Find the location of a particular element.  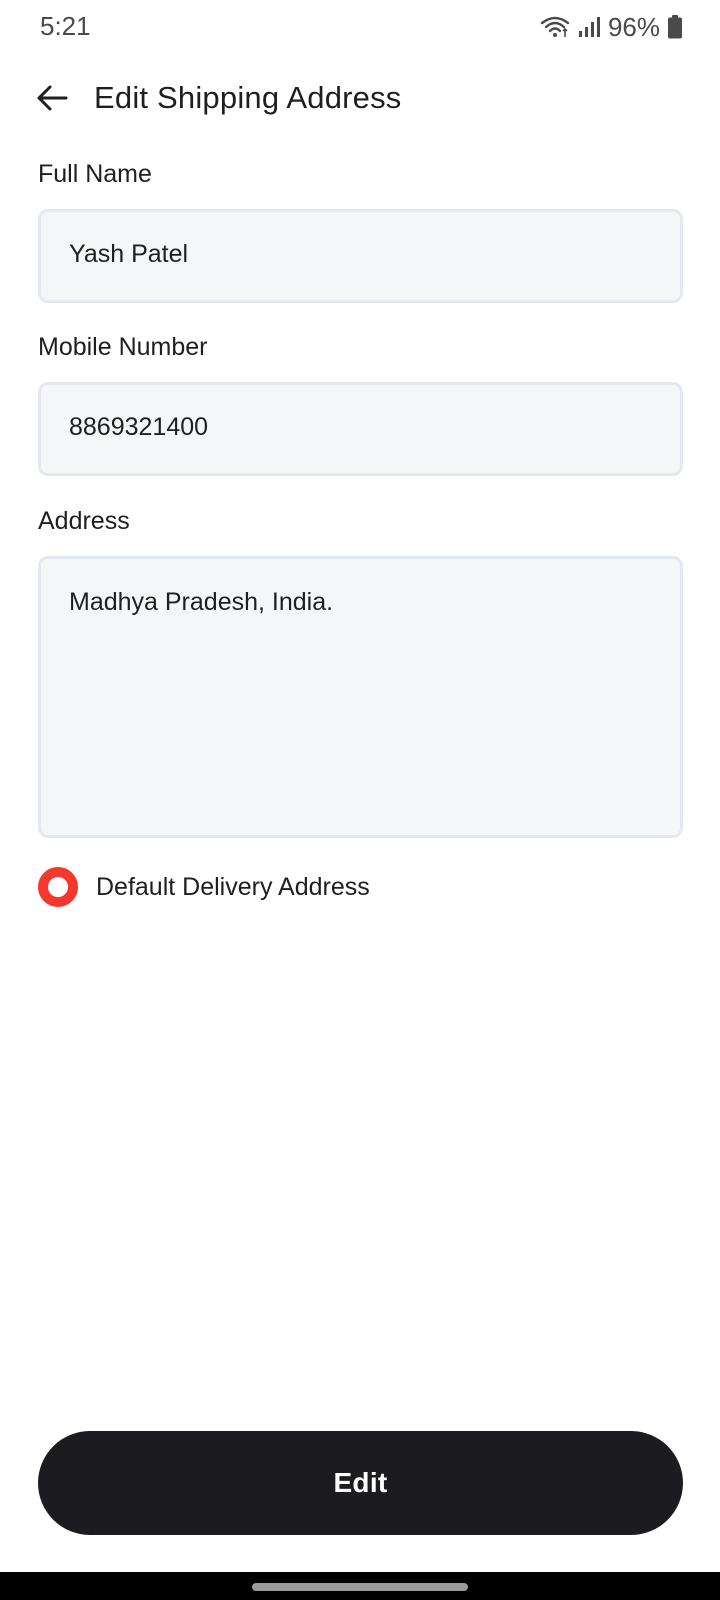

default-delivery-label: Default Delivery Address is located at coordinates (233, 886).